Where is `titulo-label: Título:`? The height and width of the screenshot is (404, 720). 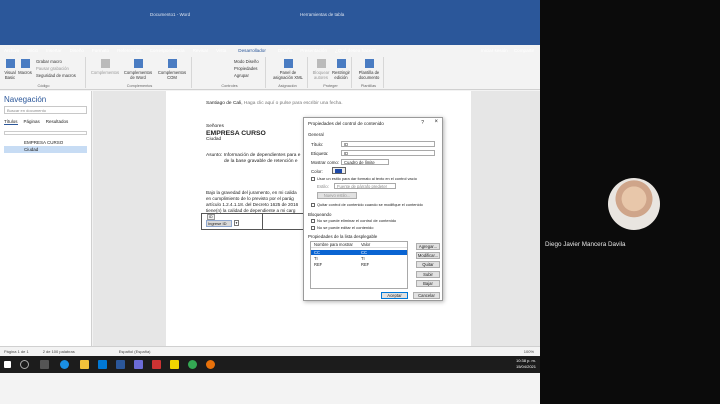 titulo-label: Título: is located at coordinates (317, 144).